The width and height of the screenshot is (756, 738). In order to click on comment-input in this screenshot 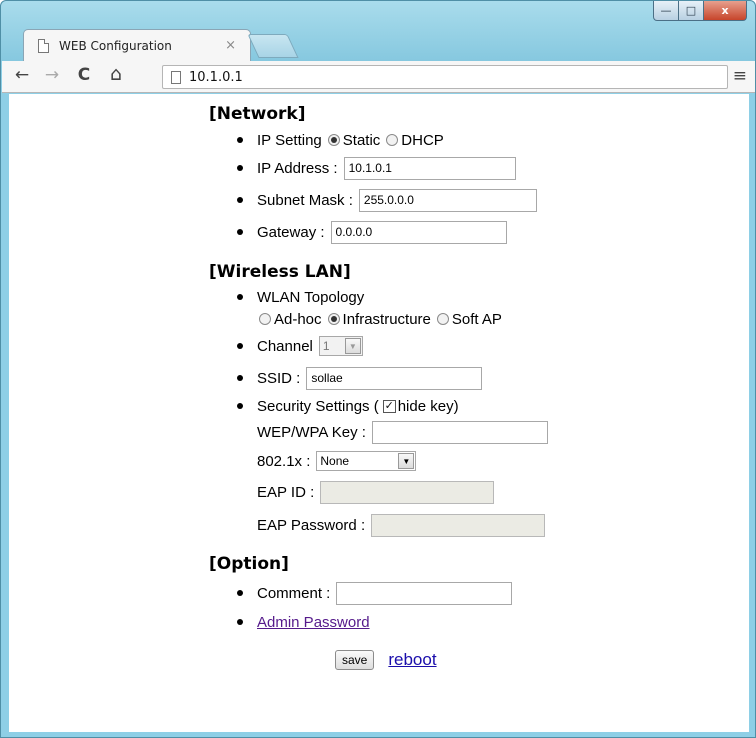, I will do `click(424, 593)`.